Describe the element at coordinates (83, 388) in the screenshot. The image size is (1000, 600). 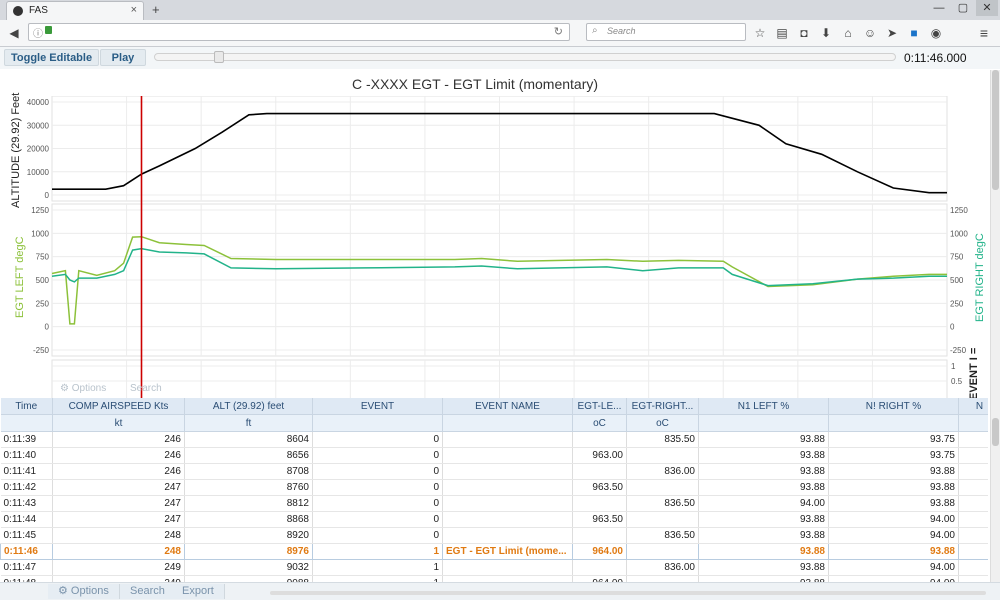
I see `chart-options-tab: ⚙ Options` at that location.